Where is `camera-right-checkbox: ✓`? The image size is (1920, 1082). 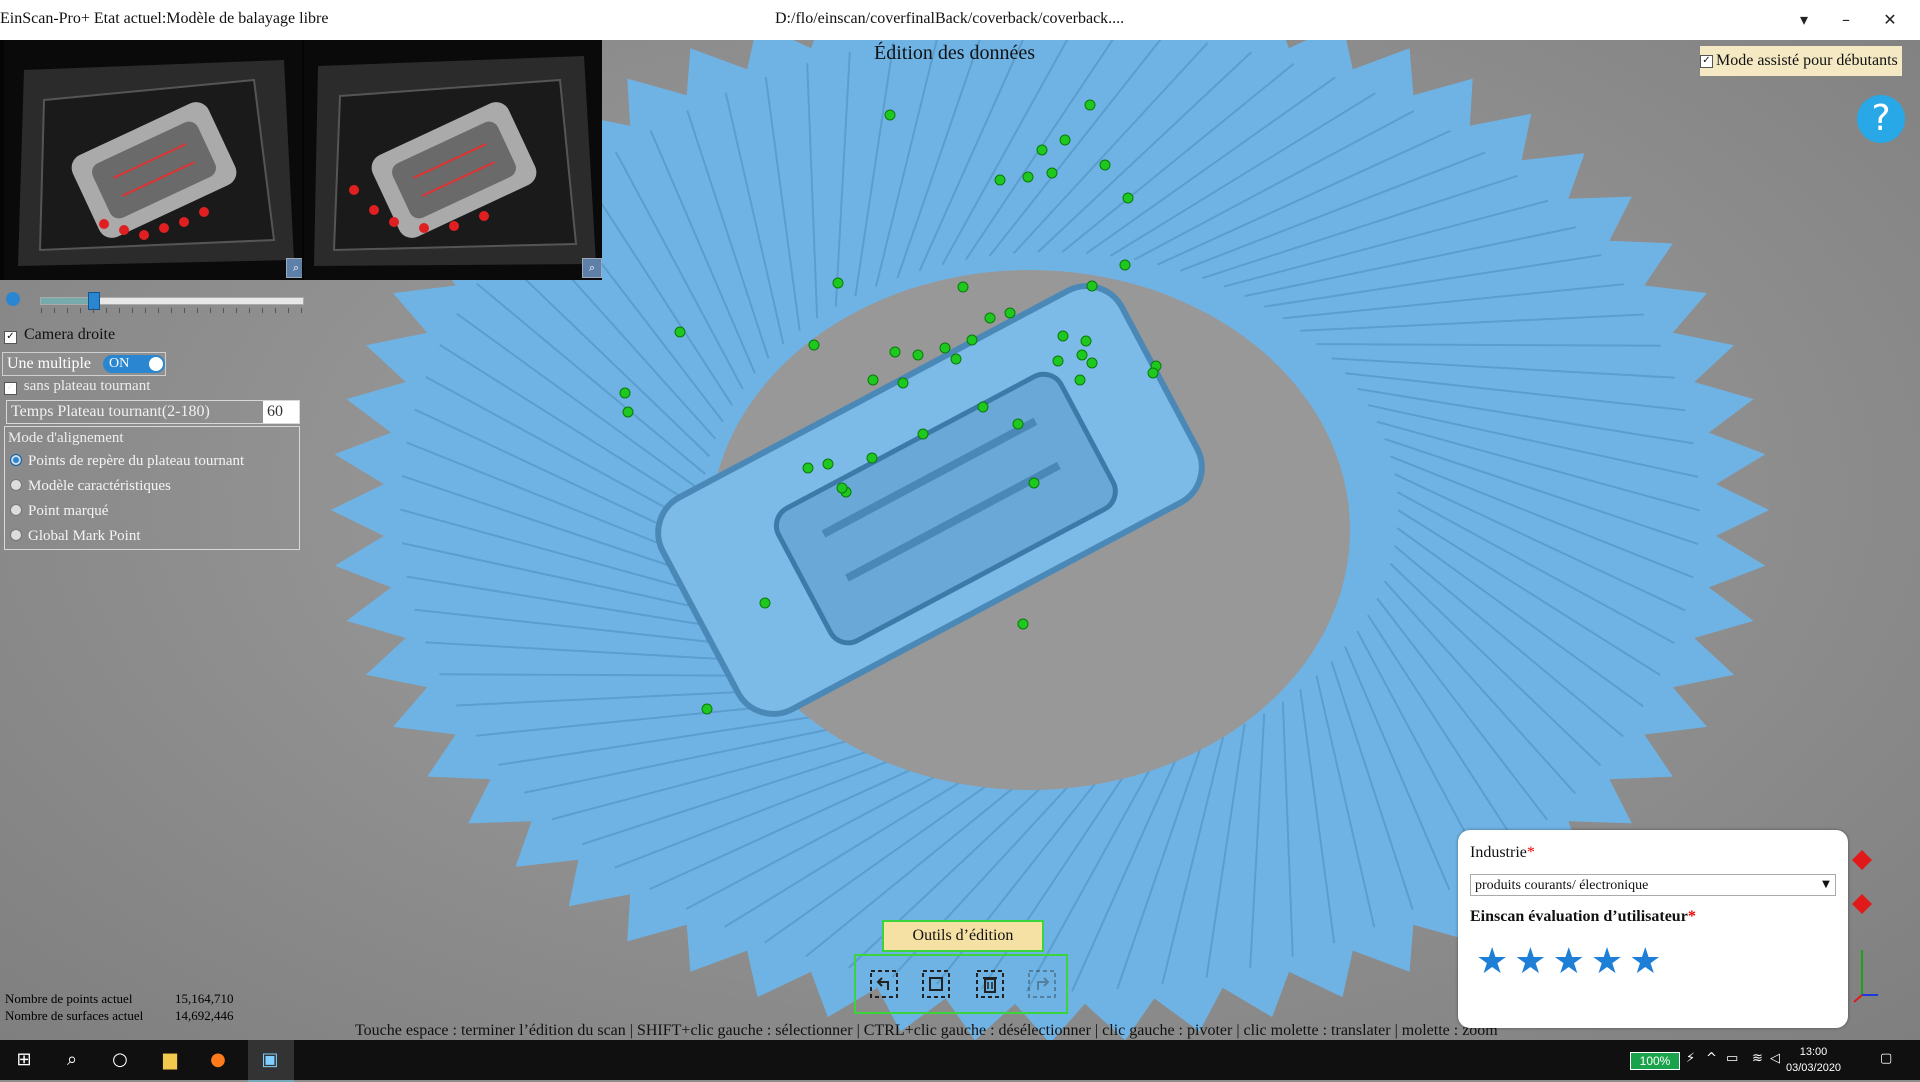 camera-right-checkbox: ✓ is located at coordinates (10, 337).